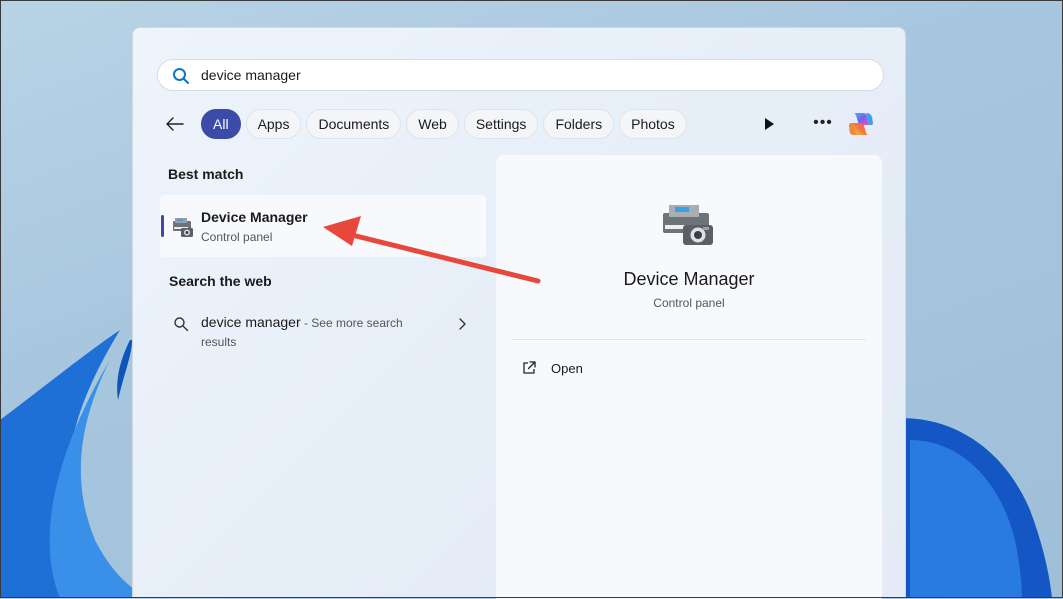 The image size is (1063, 599). I want to click on open-label: Open, so click(567, 368).